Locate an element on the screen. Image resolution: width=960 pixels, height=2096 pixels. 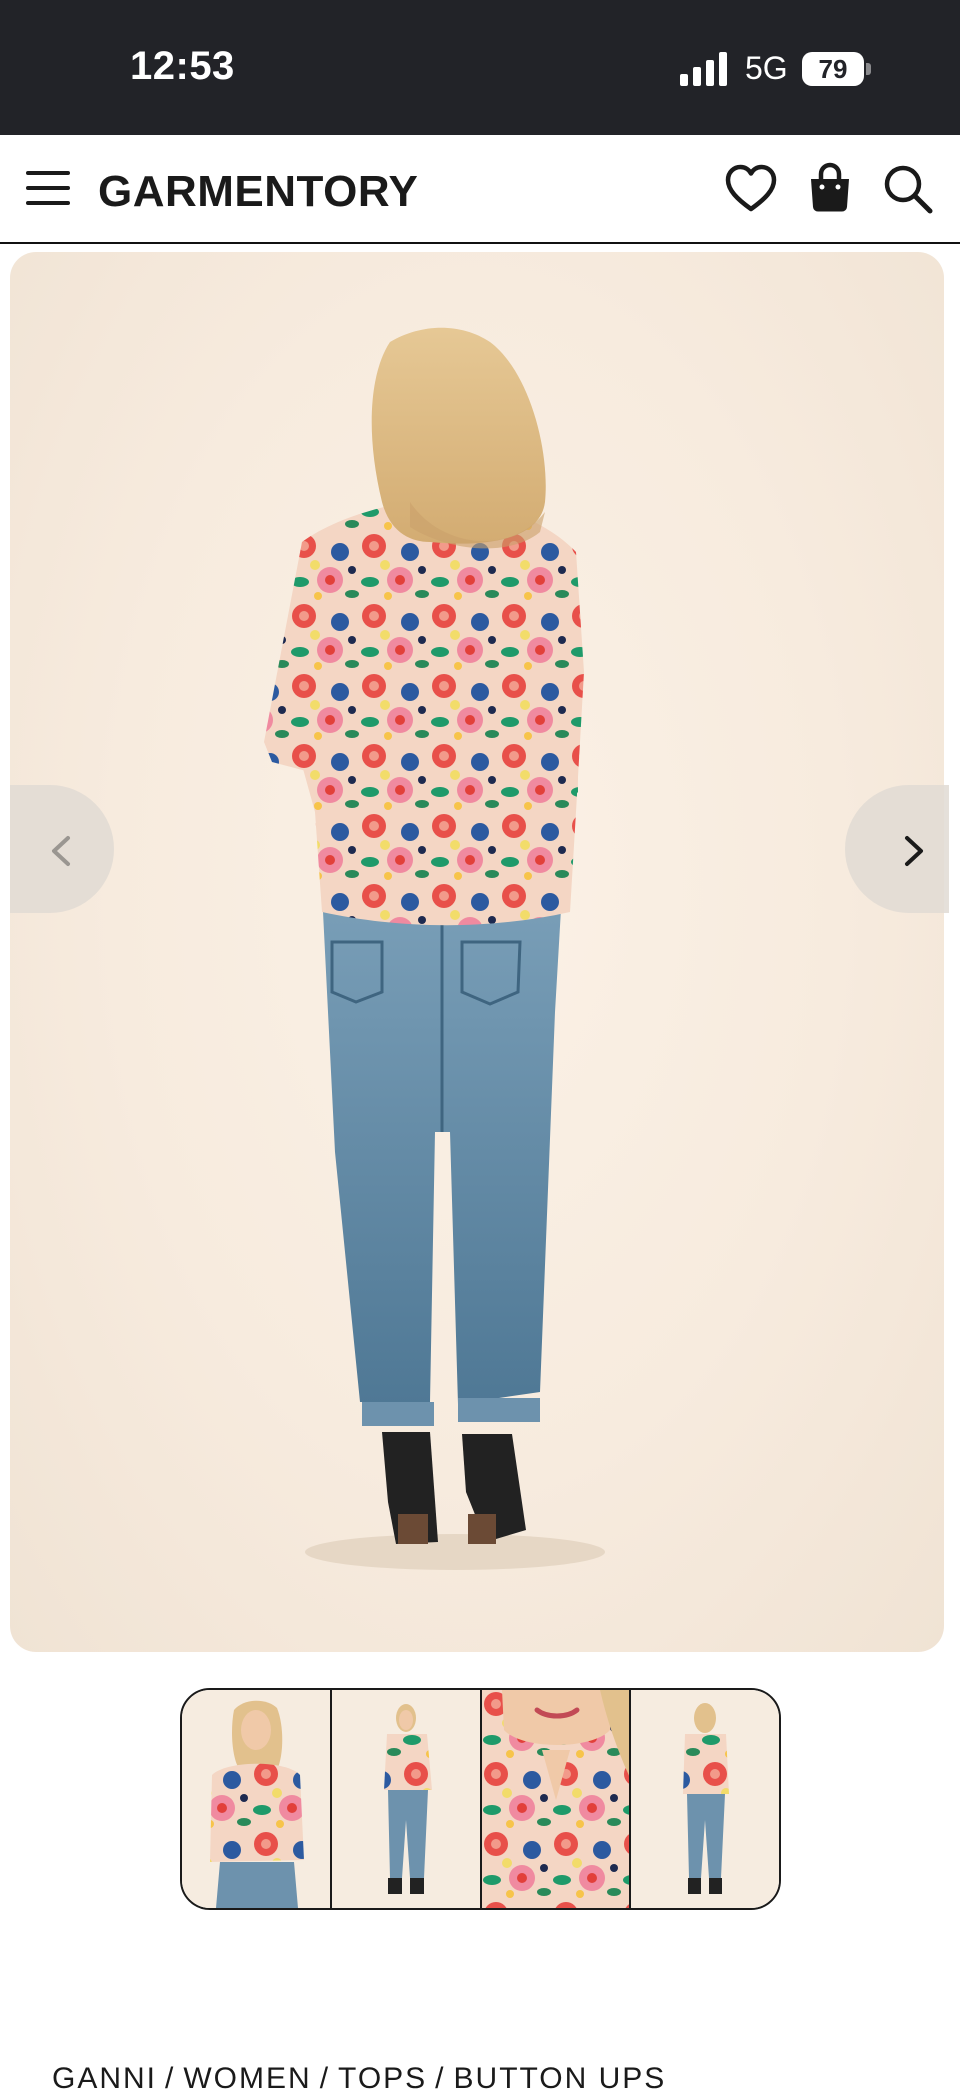
status-bar: 12:53 5G 79 is located at coordinates (480, 67).